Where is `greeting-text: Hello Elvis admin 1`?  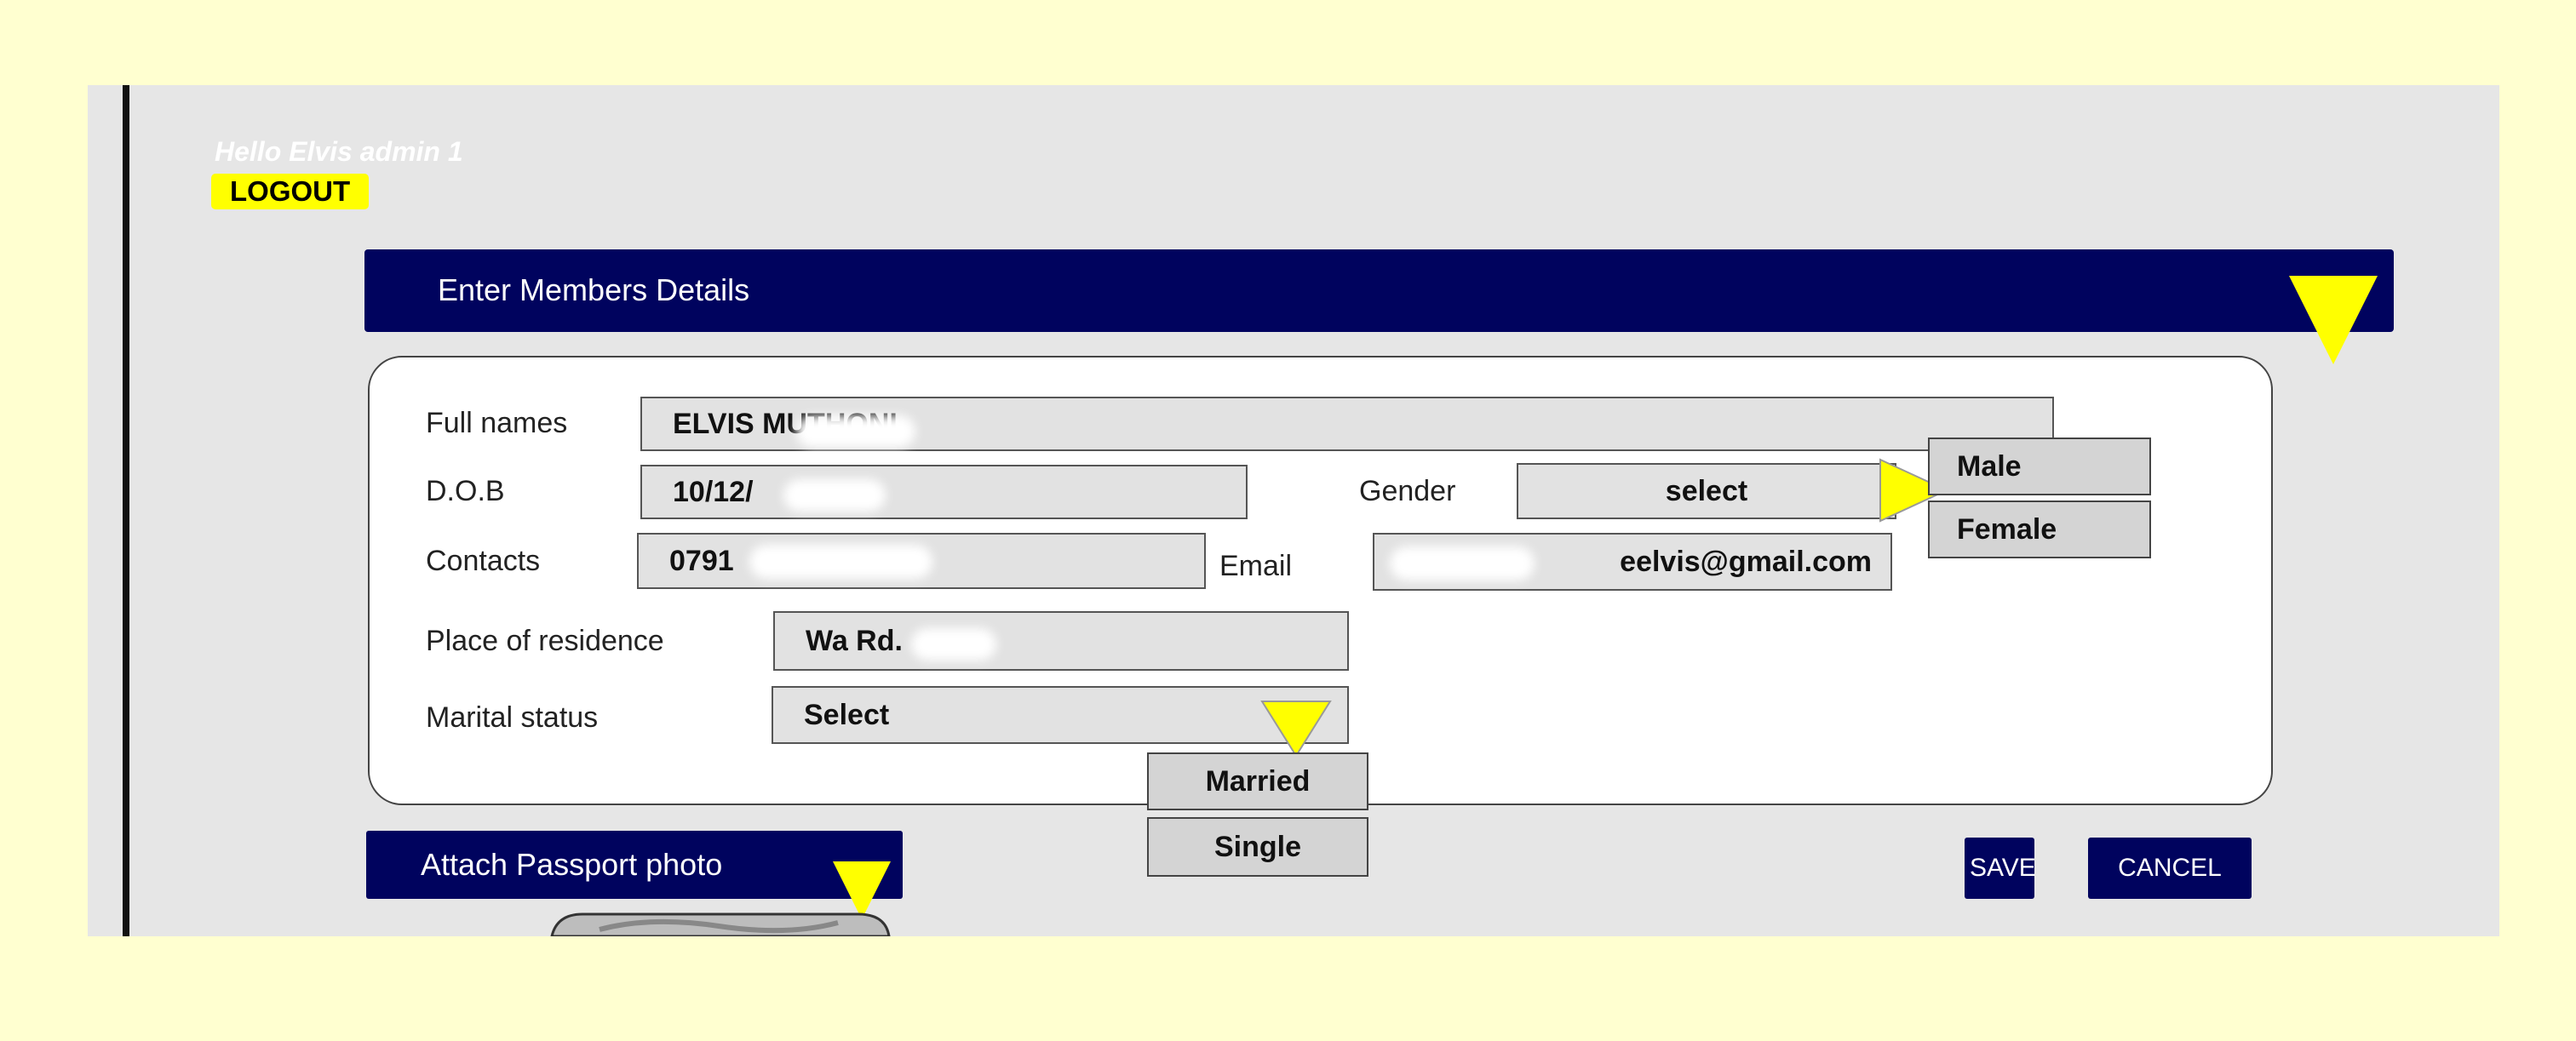 greeting-text: Hello Elvis admin 1 is located at coordinates (339, 151).